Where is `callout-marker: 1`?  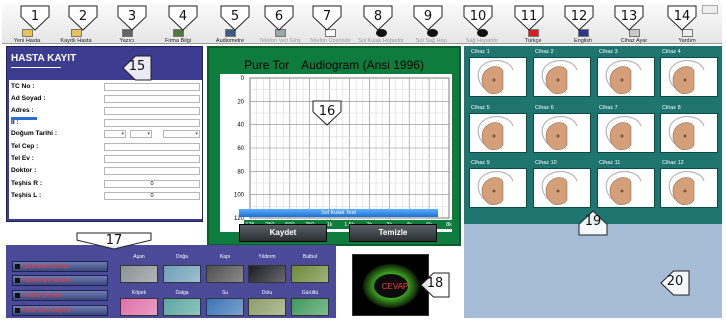 callout-marker: 1 is located at coordinates (35, 18).